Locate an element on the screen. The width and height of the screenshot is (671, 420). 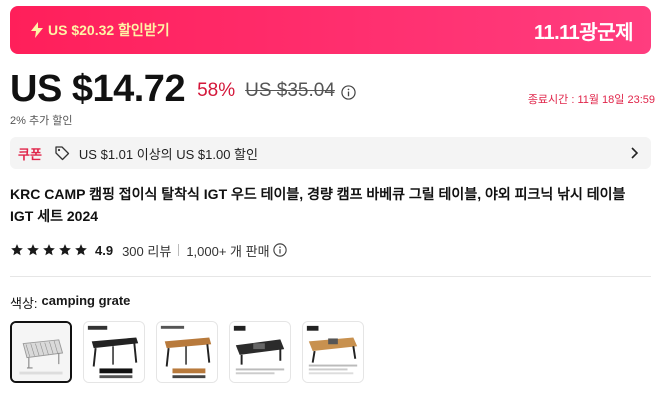
rating-value: 4.9 is located at coordinates (104, 250).